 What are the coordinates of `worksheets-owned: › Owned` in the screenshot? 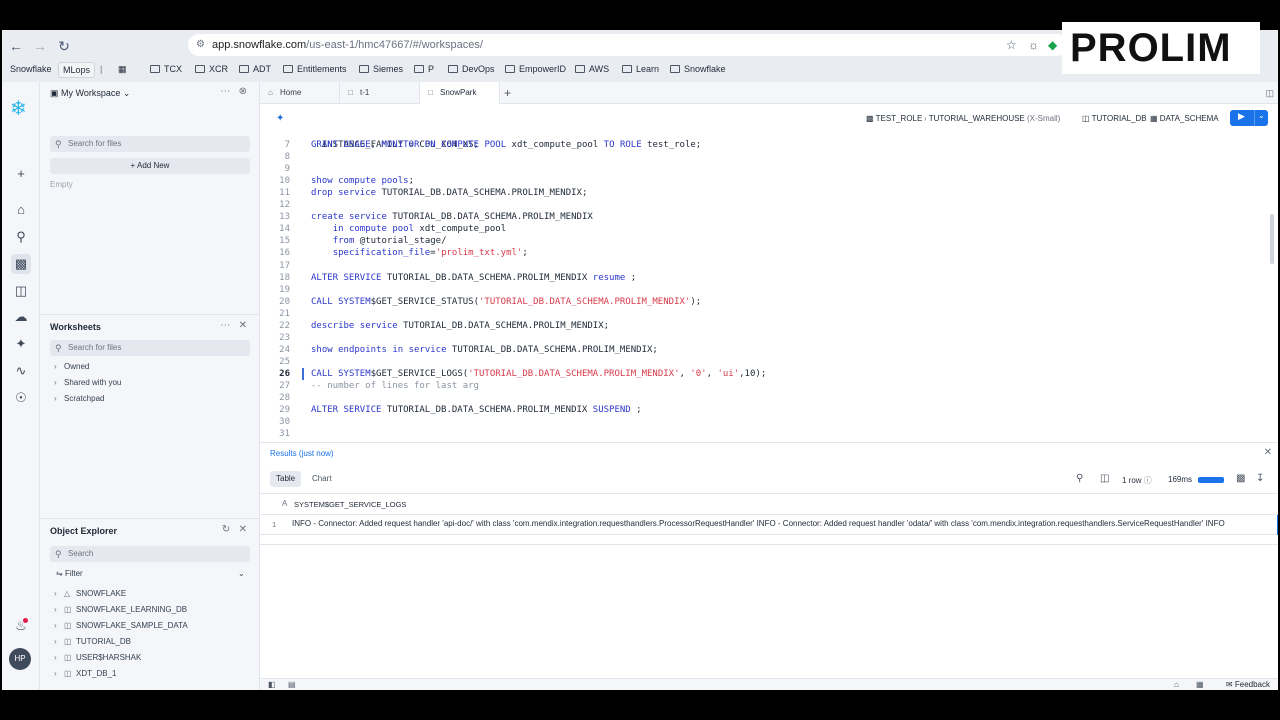 It's located at (71, 366).